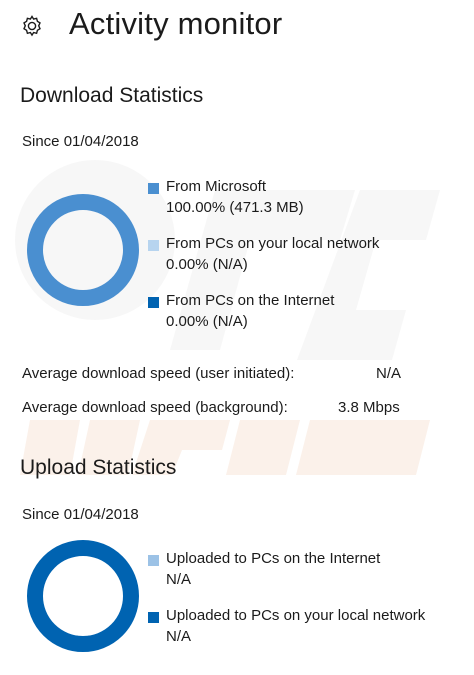  Describe the element at coordinates (83, 596) in the screenshot. I see `upload-donut-chart` at that location.